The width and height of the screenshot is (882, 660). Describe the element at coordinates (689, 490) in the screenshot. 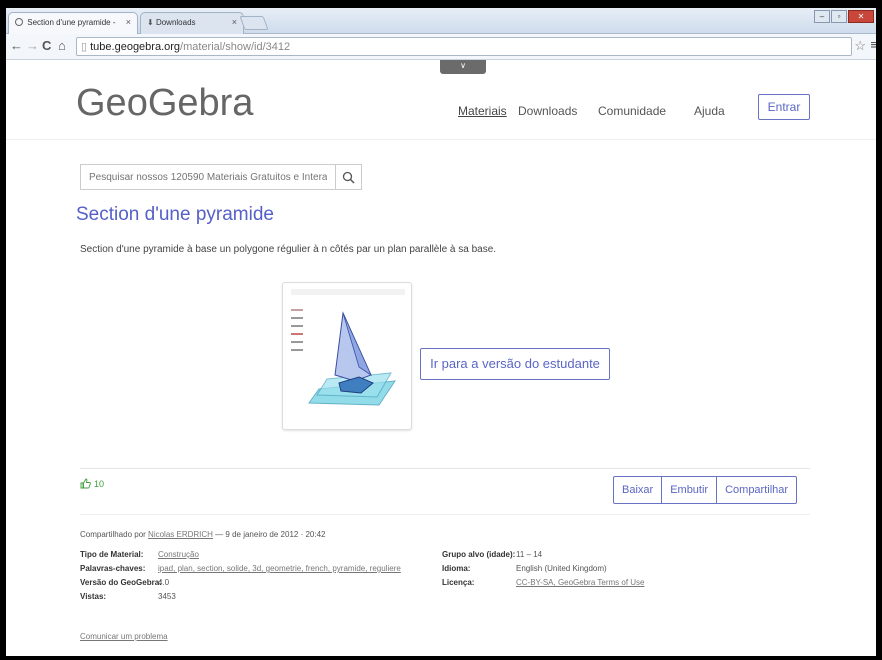

I see `embed-button: Embutir` at that location.